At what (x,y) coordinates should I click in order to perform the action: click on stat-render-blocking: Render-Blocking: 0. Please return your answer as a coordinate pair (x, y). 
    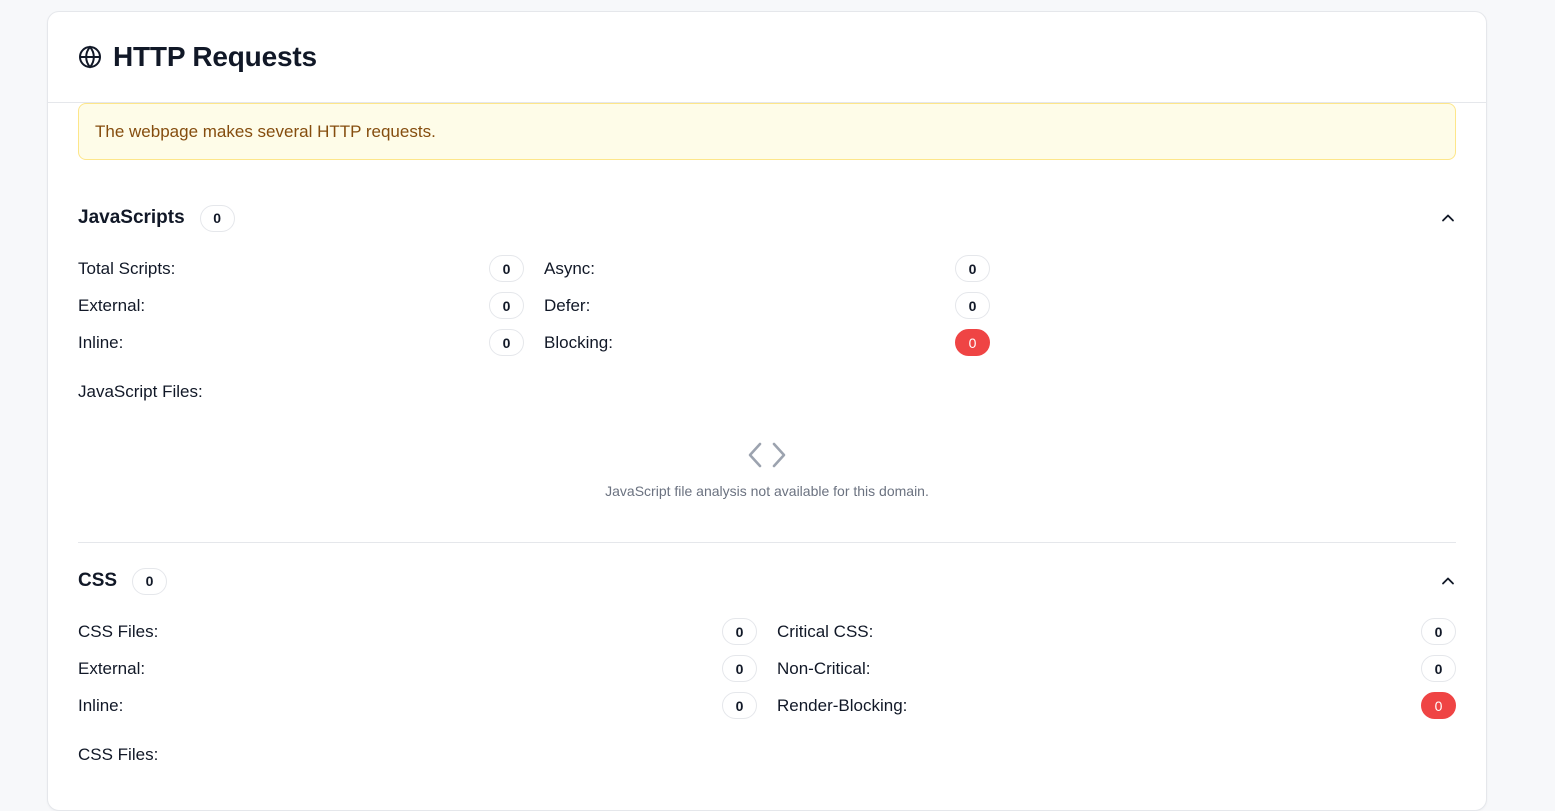
    Looking at the image, I should click on (1116, 705).